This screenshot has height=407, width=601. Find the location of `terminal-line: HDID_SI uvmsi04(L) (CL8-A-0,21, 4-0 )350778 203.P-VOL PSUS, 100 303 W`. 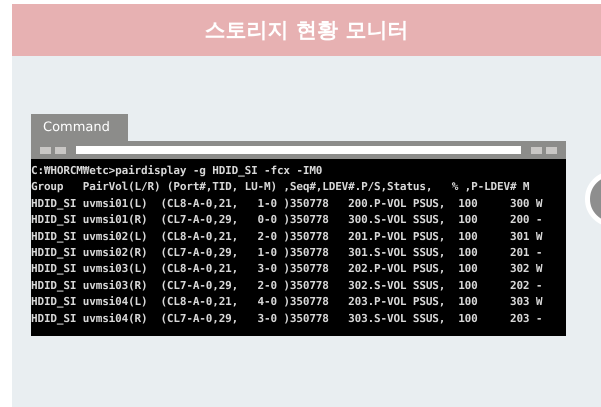

terminal-line: HDID_SI uvmsi04(L) (CL8-A-0,21, 4-0 )350778 203.P-VOL PSUS, 100 303 W is located at coordinates (287, 302).